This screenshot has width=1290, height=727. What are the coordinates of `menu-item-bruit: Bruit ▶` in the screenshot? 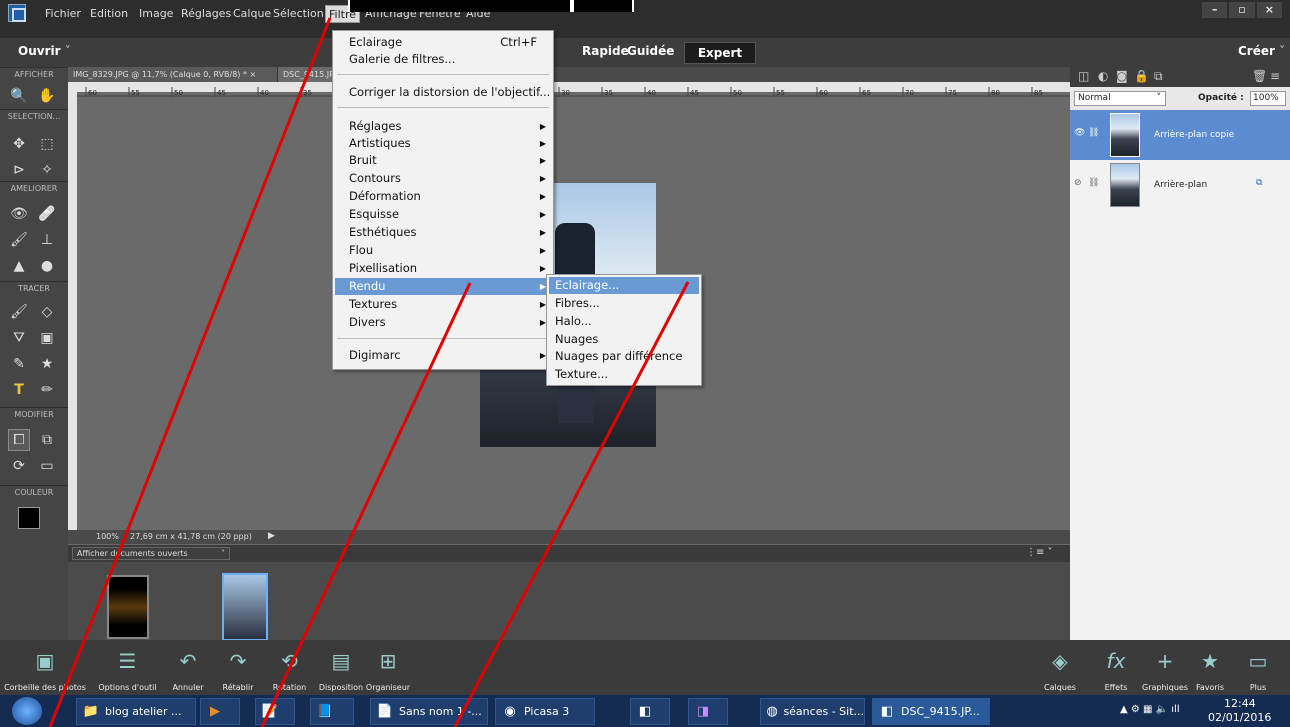 It's located at (443, 160).